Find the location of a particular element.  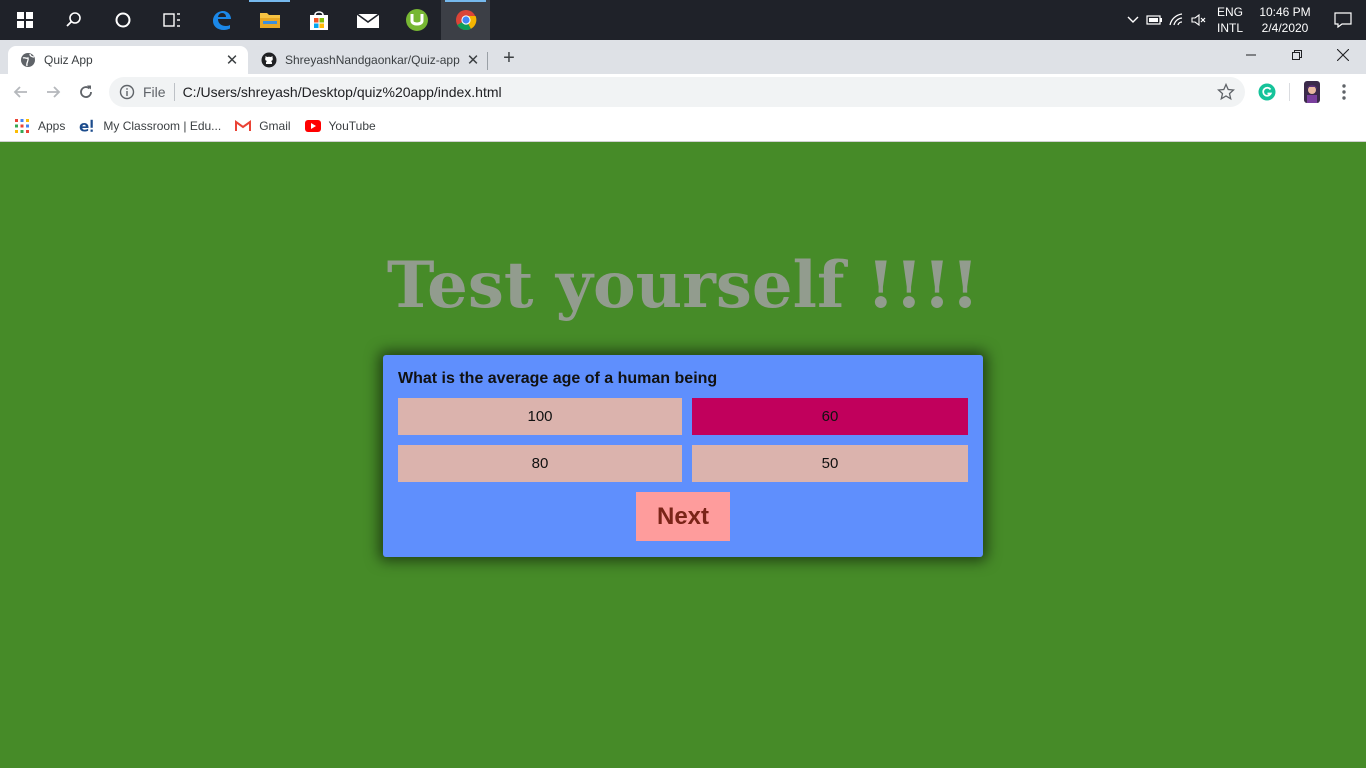

folder-icon is located at coordinates (269, 20).